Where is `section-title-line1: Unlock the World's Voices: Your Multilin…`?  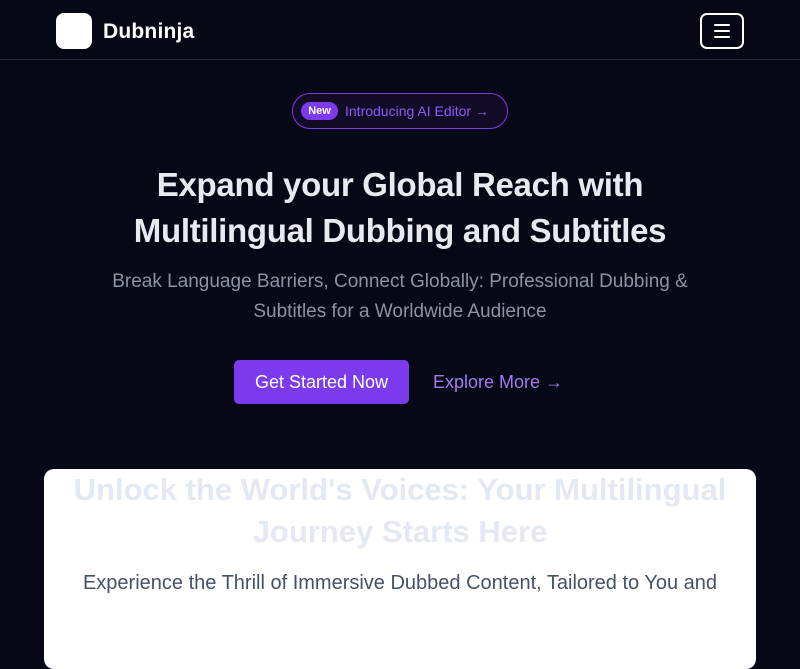 section-title-line1: Unlock the World's Voices: Your Multilin… is located at coordinates (400, 489).